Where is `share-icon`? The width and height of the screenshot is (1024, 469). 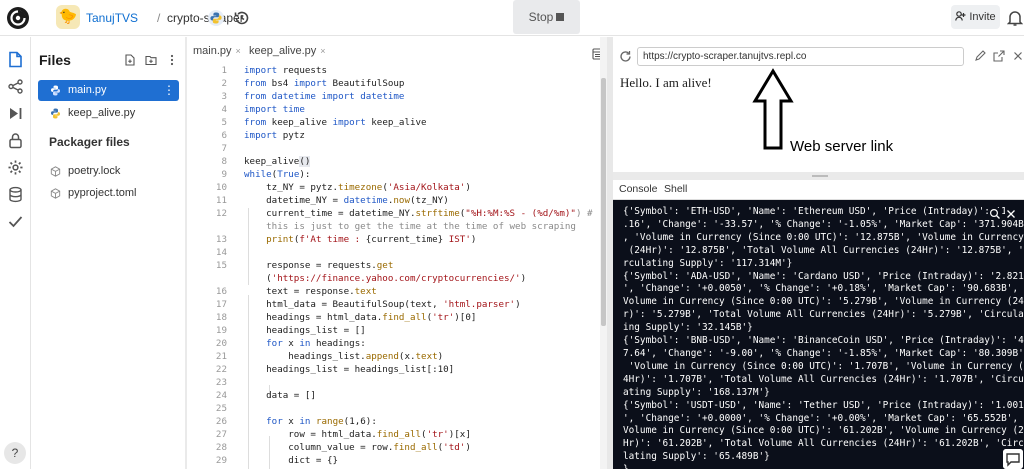
share-icon is located at coordinates (15, 86).